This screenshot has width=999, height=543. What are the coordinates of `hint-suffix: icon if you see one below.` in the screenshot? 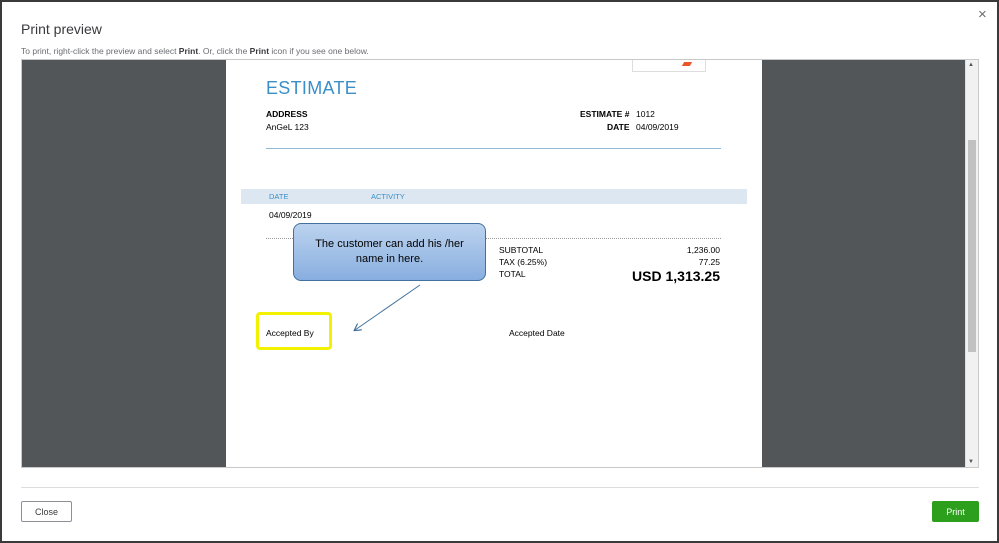 It's located at (319, 51).